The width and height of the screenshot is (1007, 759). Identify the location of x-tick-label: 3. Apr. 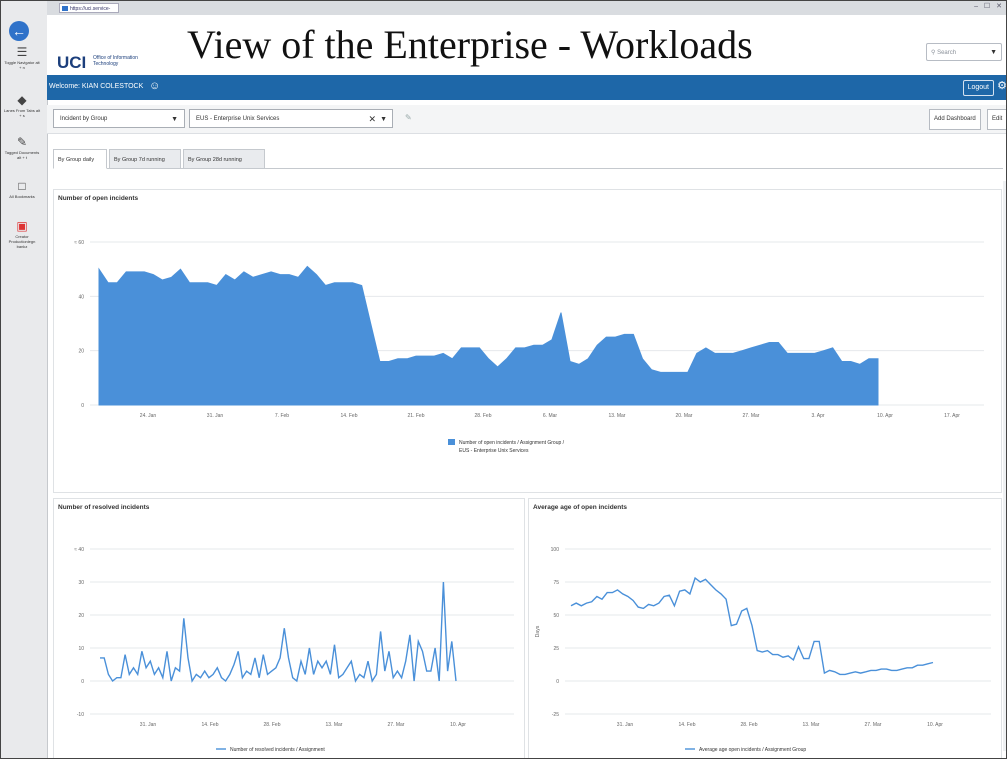
(817, 416).